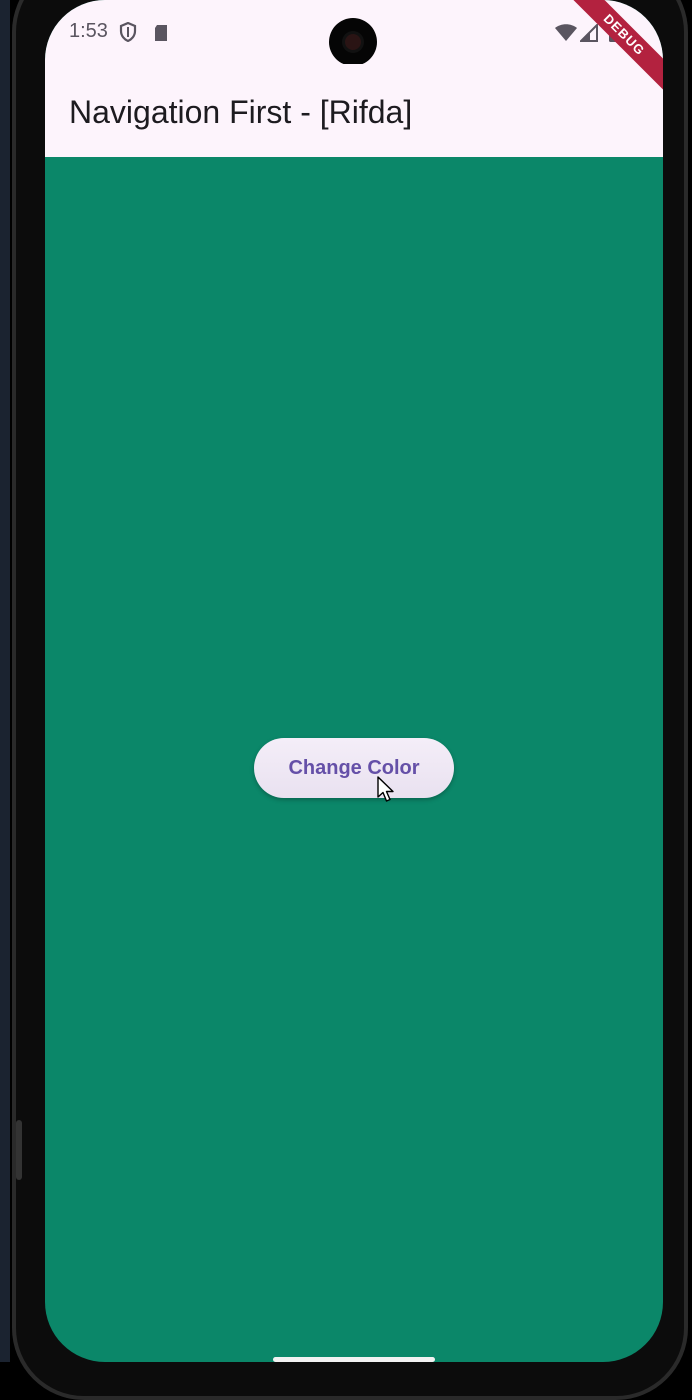  Describe the element at coordinates (19, 1150) in the screenshot. I see `side-button` at that location.